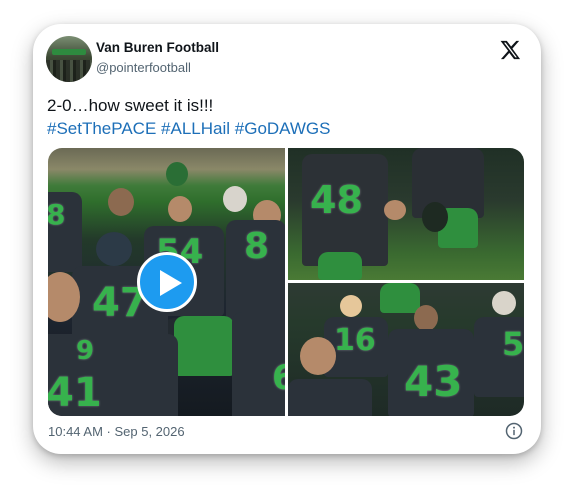 This screenshot has height=496, width=574. Describe the element at coordinates (283, 128) in the screenshot. I see `hashtag-link: #GoDAWGS` at that location.